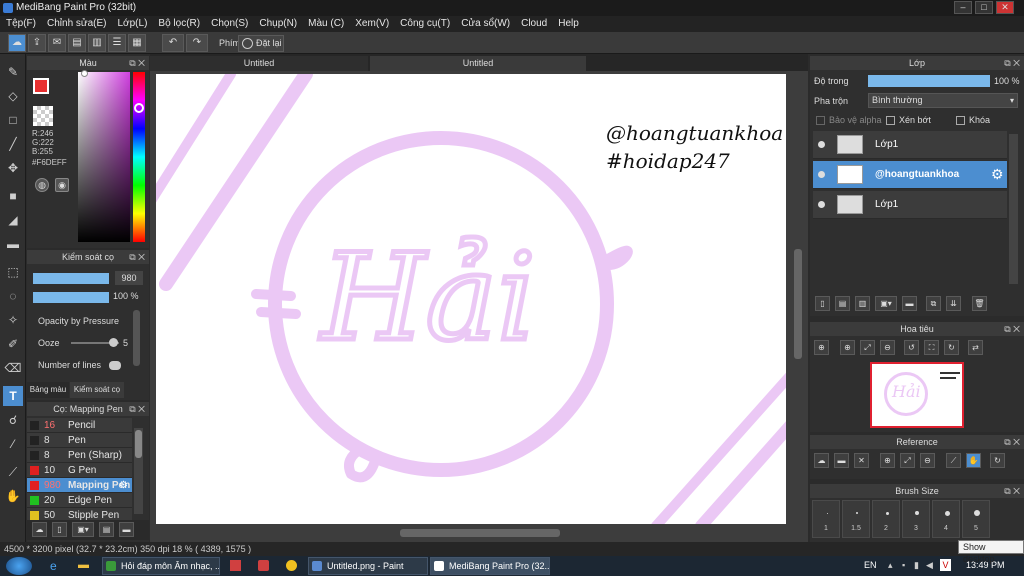 The height and width of the screenshot is (576, 1024). Describe the element at coordinates (13, 368) in the screenshot. I see `select-eraser-icon: ⌫` at that location.